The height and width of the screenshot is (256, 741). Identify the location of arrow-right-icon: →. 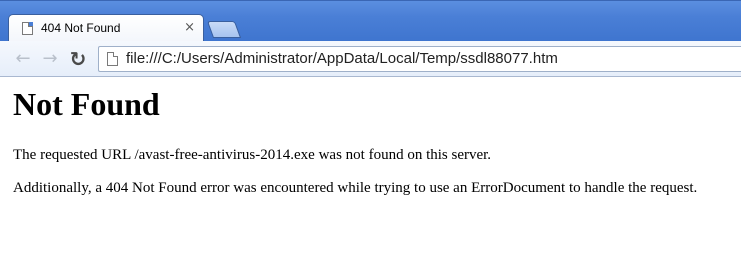
(50, 59).